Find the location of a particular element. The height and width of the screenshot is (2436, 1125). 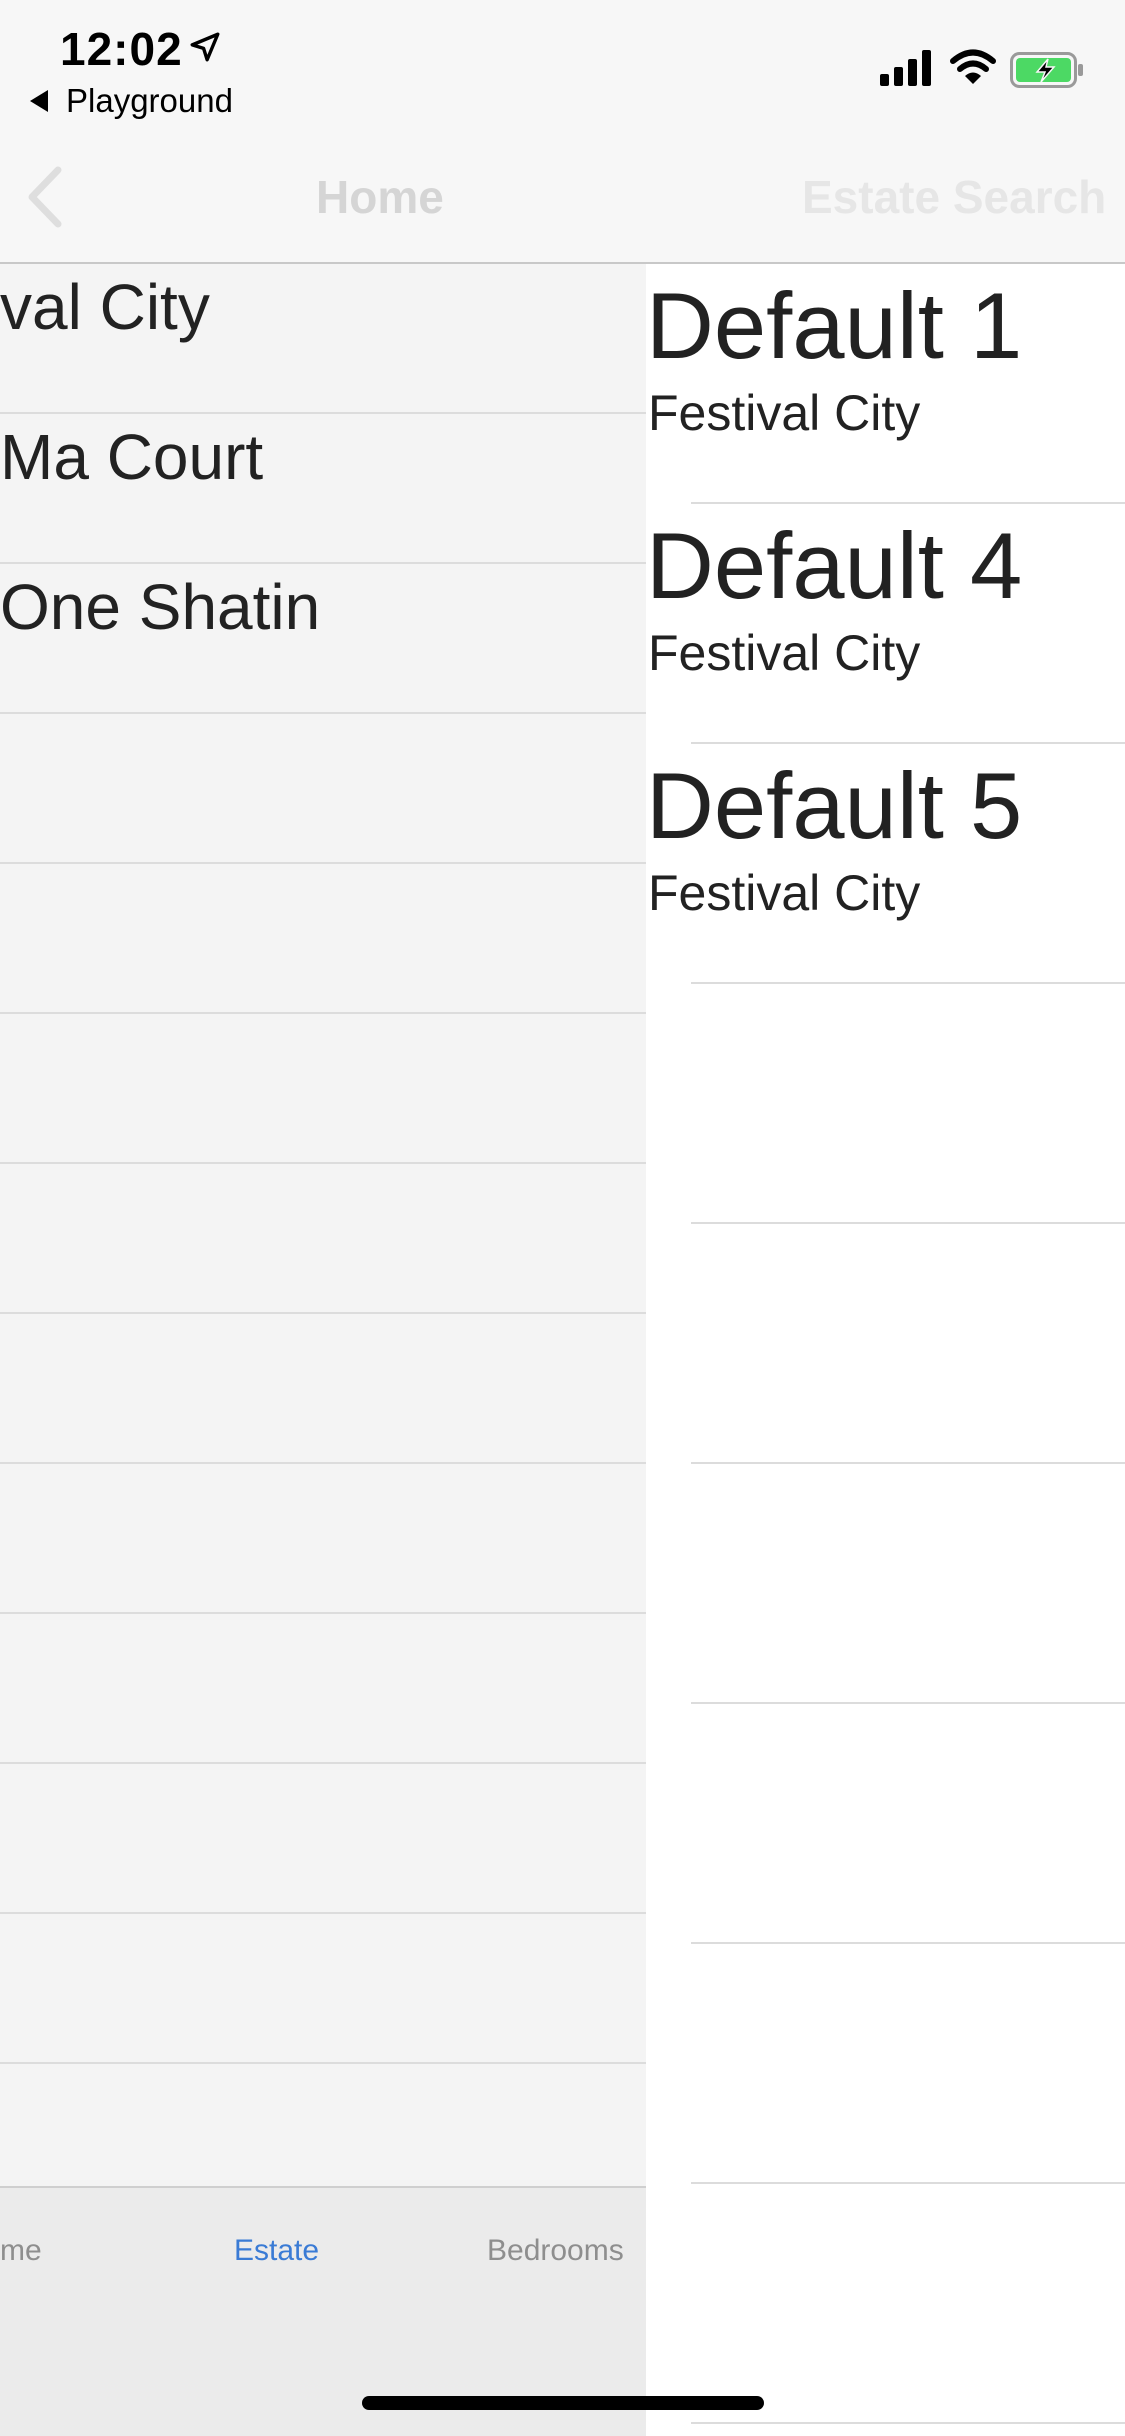

back-app-label: Playground is located at coordinates (149, 100).